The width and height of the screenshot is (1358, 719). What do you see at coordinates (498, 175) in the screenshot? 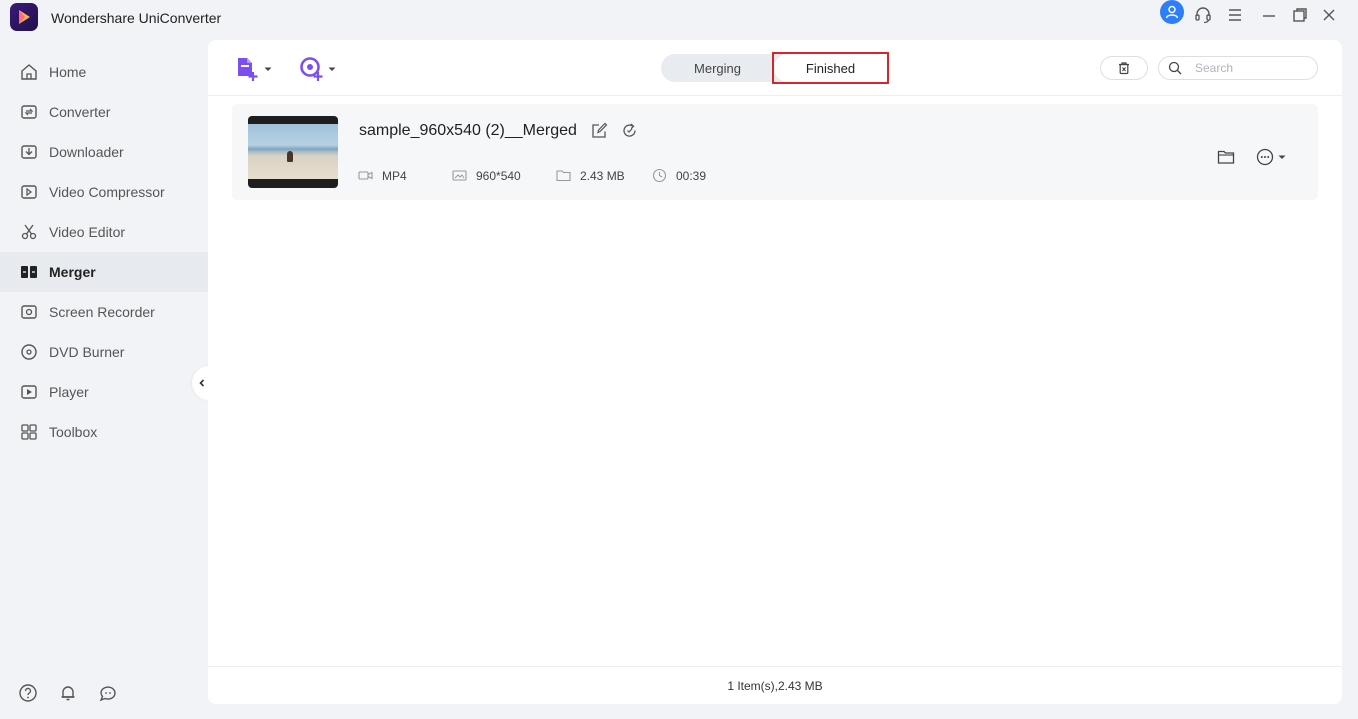
I see `file-resolution: 960*540` at bounding box center [498, 175].